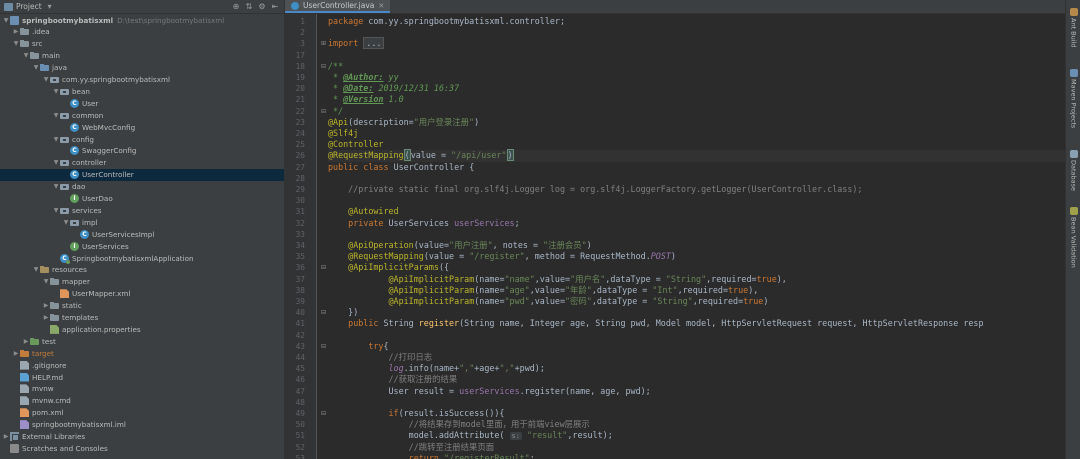 This screenshot has width=1080, height=459. What do you see at coordinates (696, 99) in the screenshot?
I see `code-line: * @Version 1.0` at bounding box center [696, 99].